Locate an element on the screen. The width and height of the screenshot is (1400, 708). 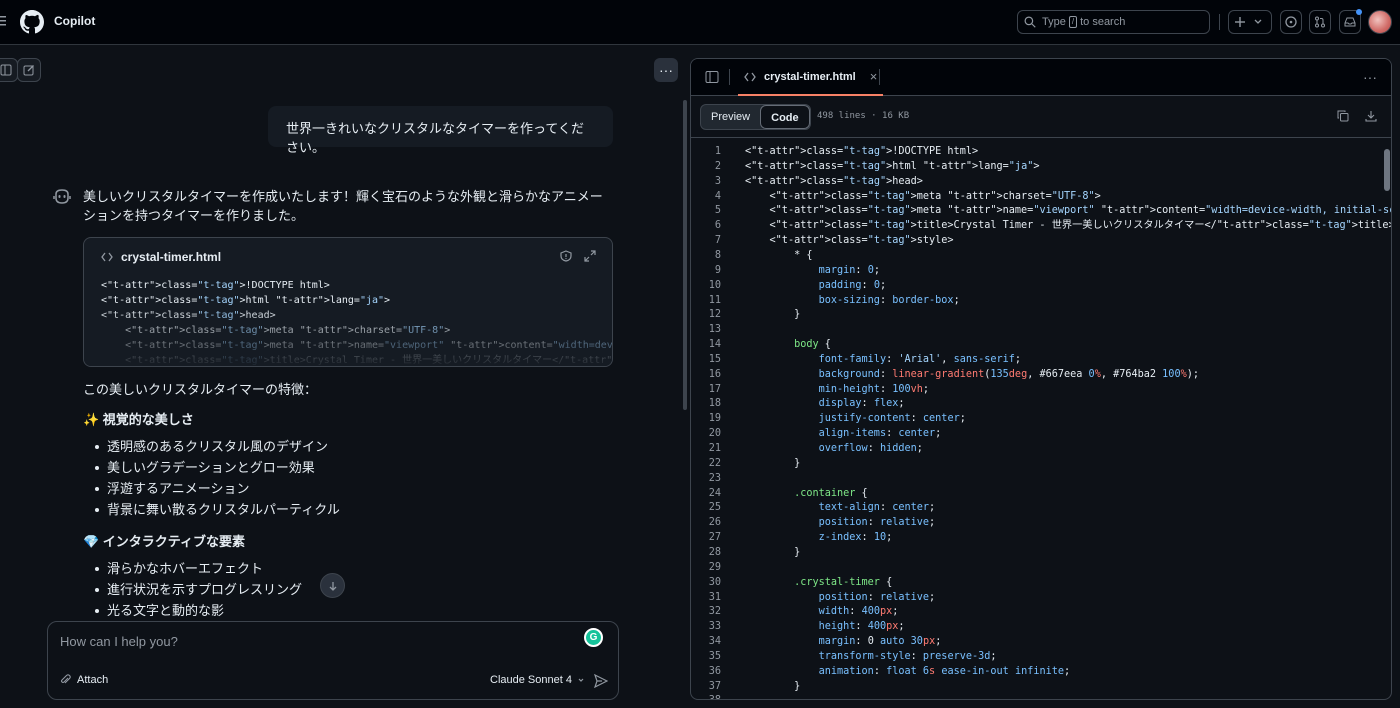
line-text: overflow: hidden; is located at coordinates (870, 448).